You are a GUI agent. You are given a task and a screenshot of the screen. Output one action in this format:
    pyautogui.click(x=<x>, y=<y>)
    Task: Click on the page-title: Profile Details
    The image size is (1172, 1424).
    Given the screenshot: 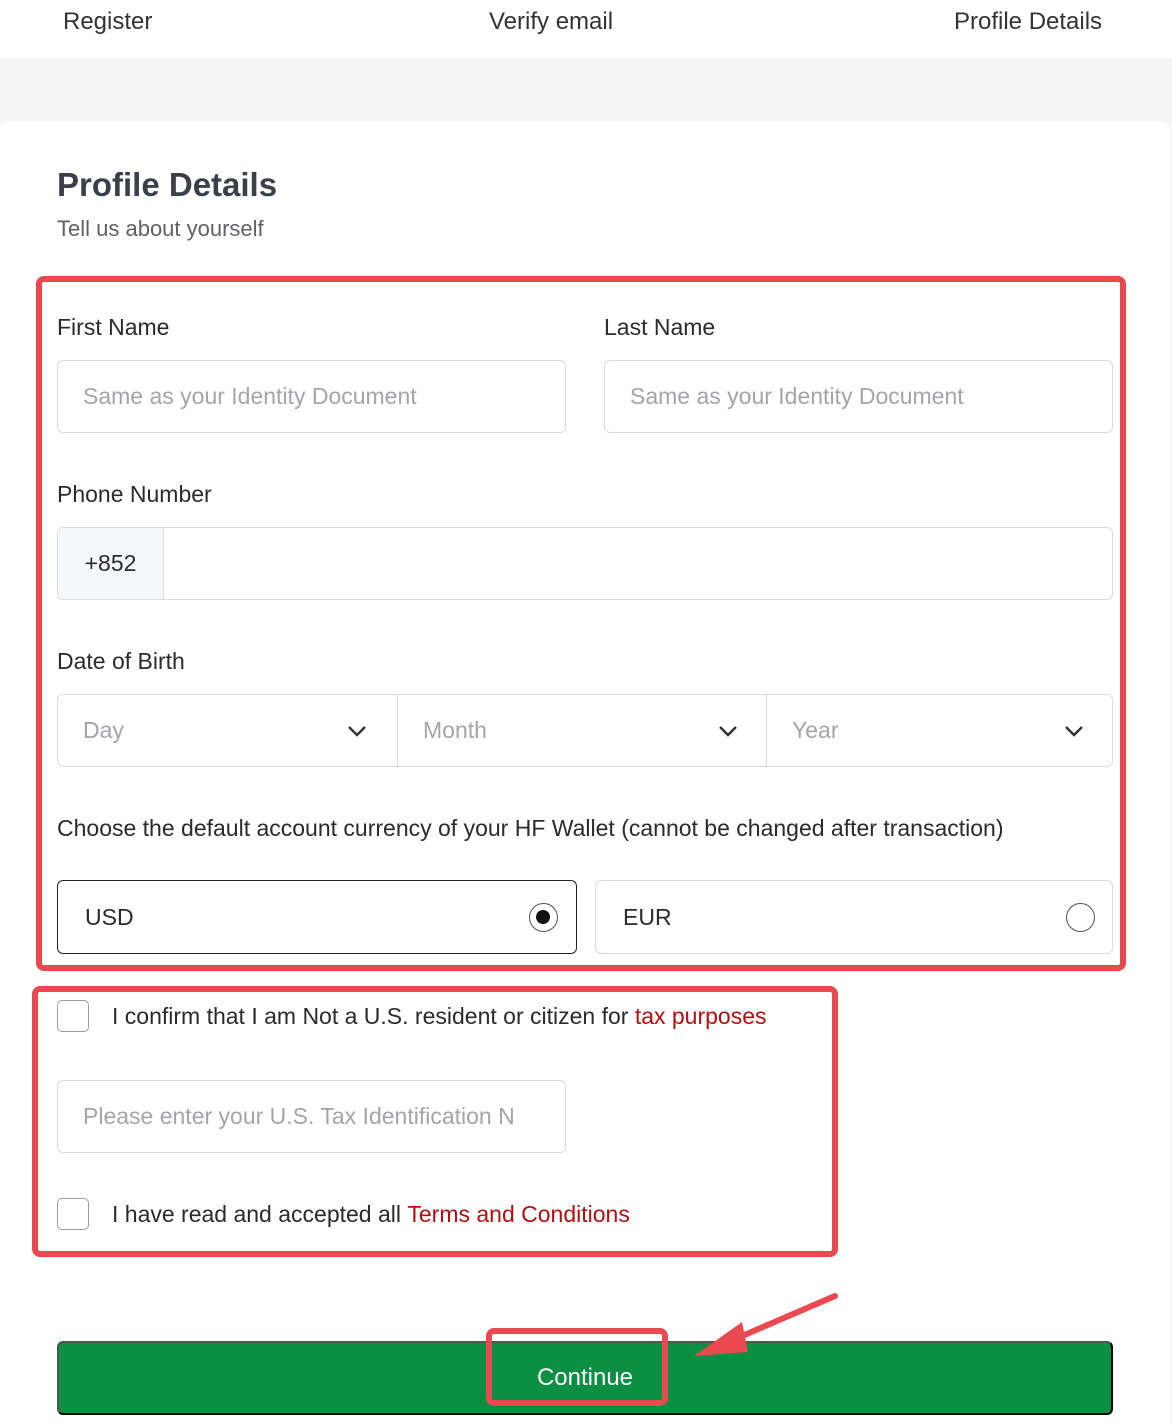 What is the action you would take?
    pyautogui.click(x=167, y=184)
    